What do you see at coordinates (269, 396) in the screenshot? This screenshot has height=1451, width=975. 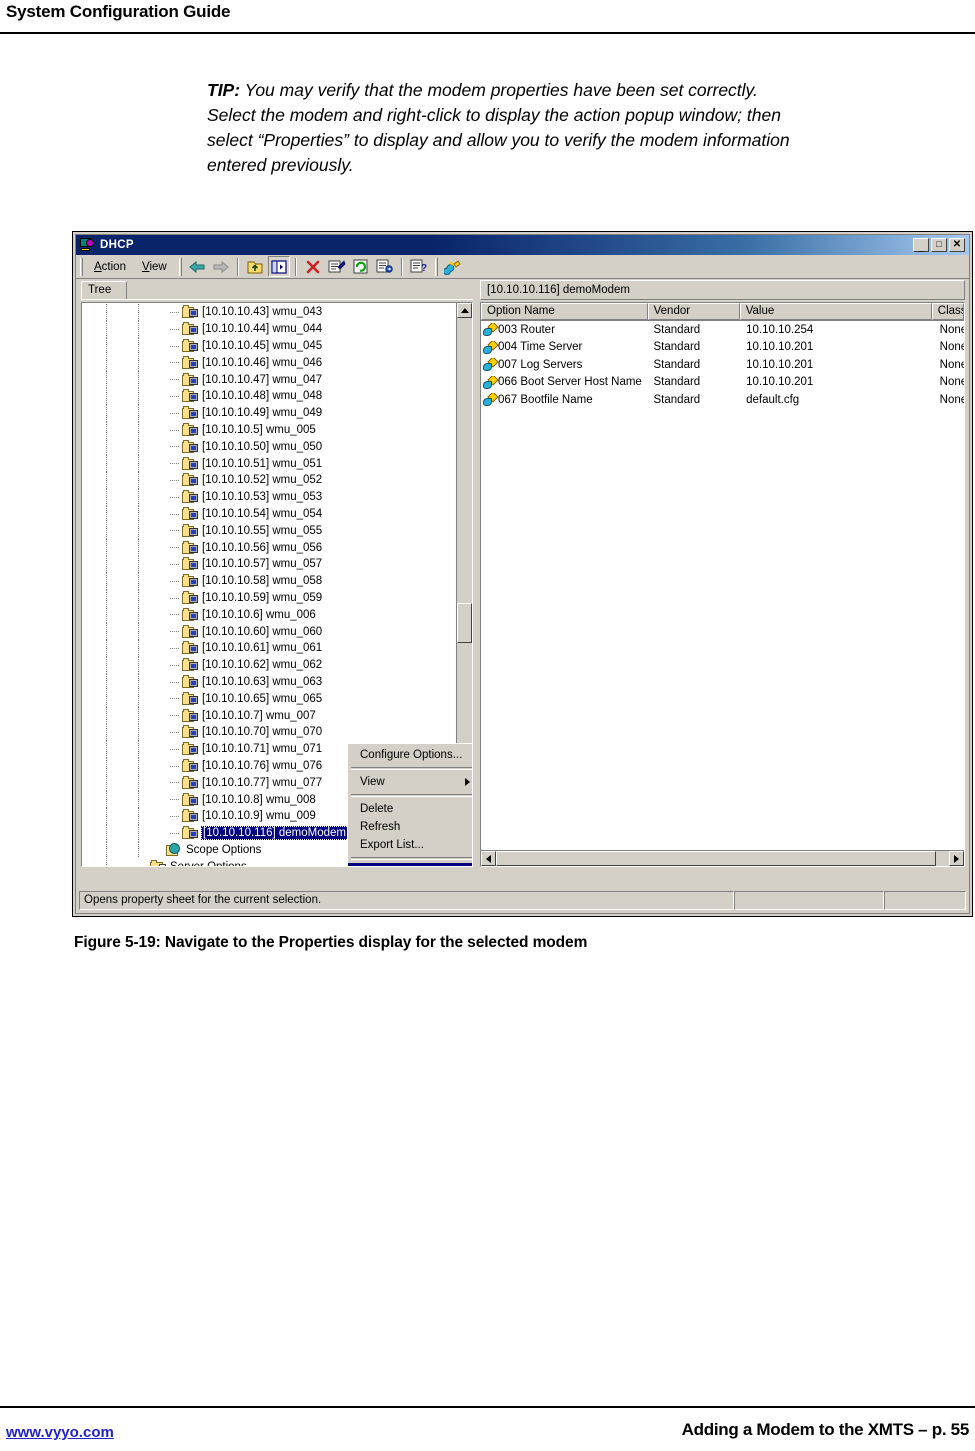 I see `tree-item: [10.10.10.48] wmu_048` at bounding box center [269, 396].